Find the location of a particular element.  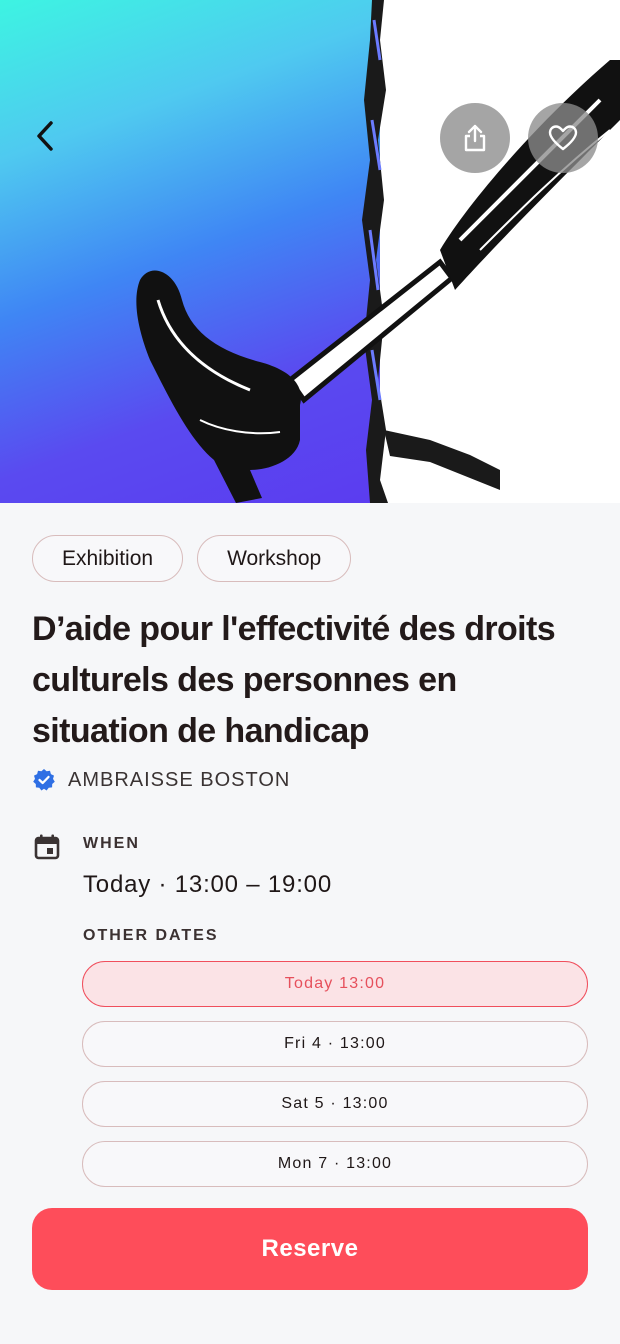

share-icon is located at coordinates (475, 138).